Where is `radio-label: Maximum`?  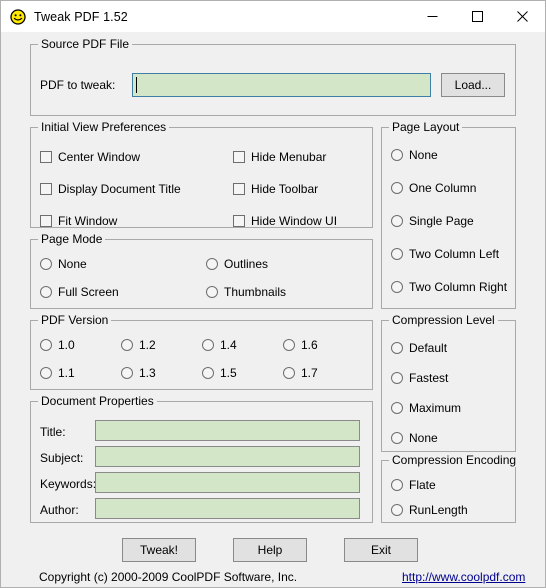
radio-label: Maximum is located at coordinates (435, 408).